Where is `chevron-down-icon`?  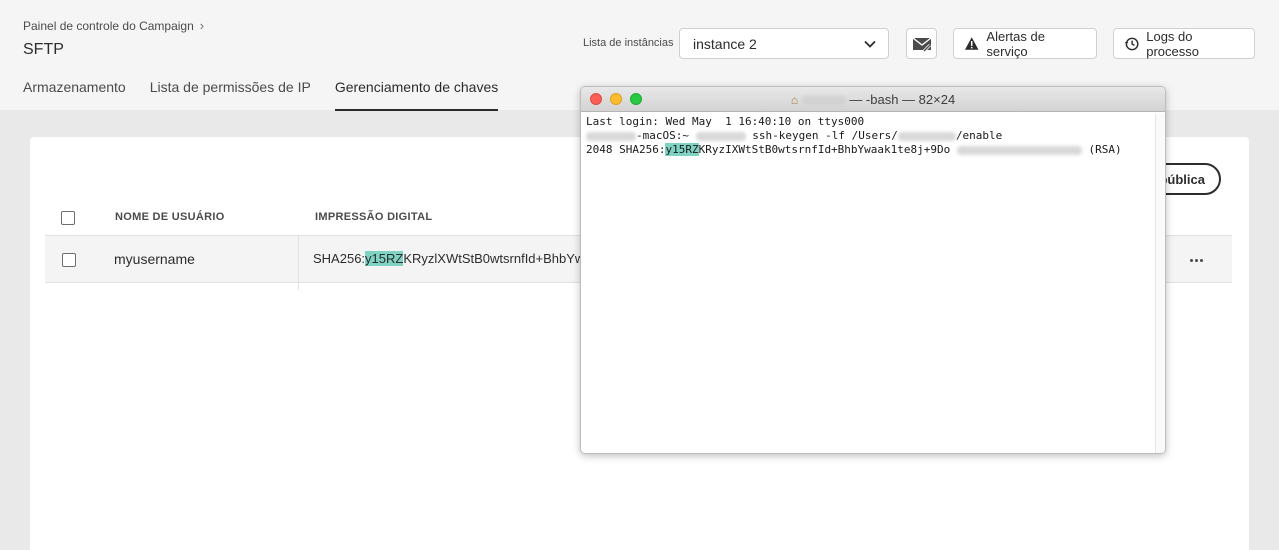 chevron-down-icon is located at coordinates (870, 44).